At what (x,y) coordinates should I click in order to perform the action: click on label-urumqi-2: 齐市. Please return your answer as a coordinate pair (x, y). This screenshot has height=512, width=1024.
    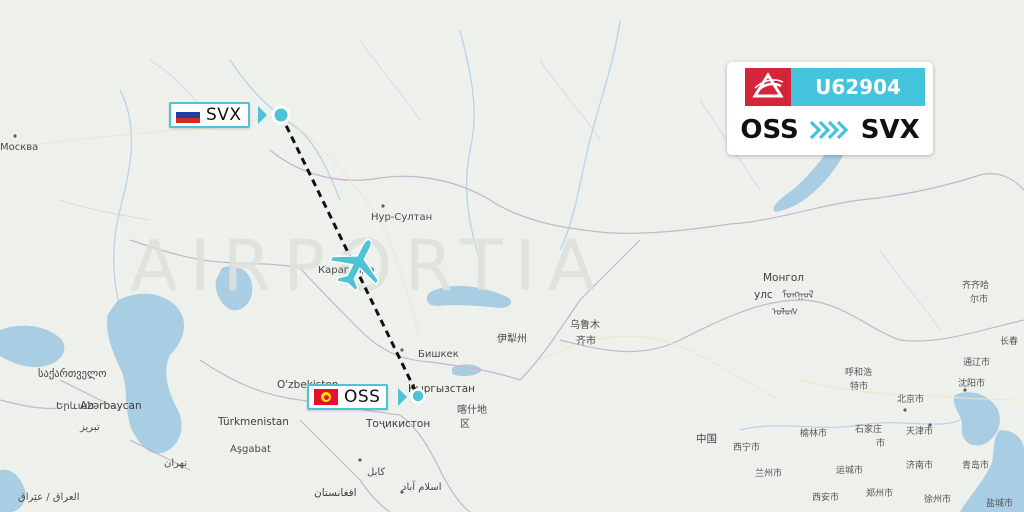
    Looking at the image, I should click on (586, 340).